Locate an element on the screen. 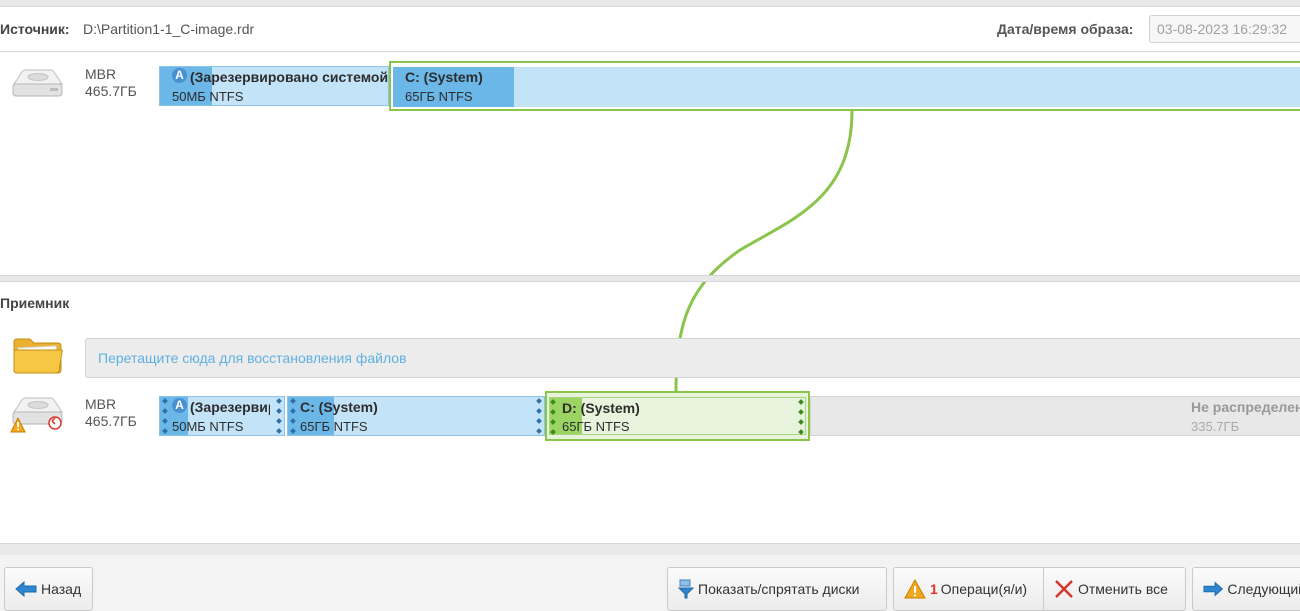 The image size is (1300, 611). partition-name: C: (System) is located at coordinates (339, 407).